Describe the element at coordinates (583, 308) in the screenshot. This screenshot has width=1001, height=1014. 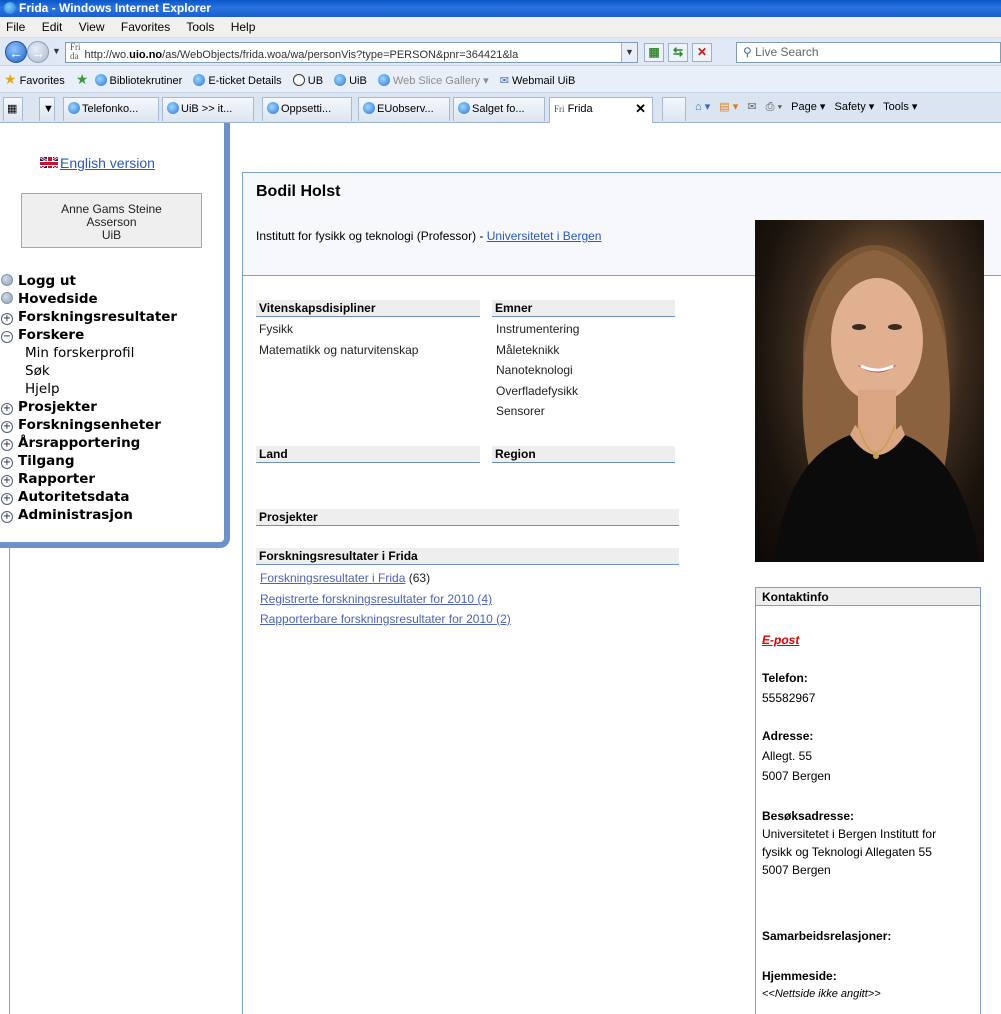
I see `topics-header: Emner` at that location.